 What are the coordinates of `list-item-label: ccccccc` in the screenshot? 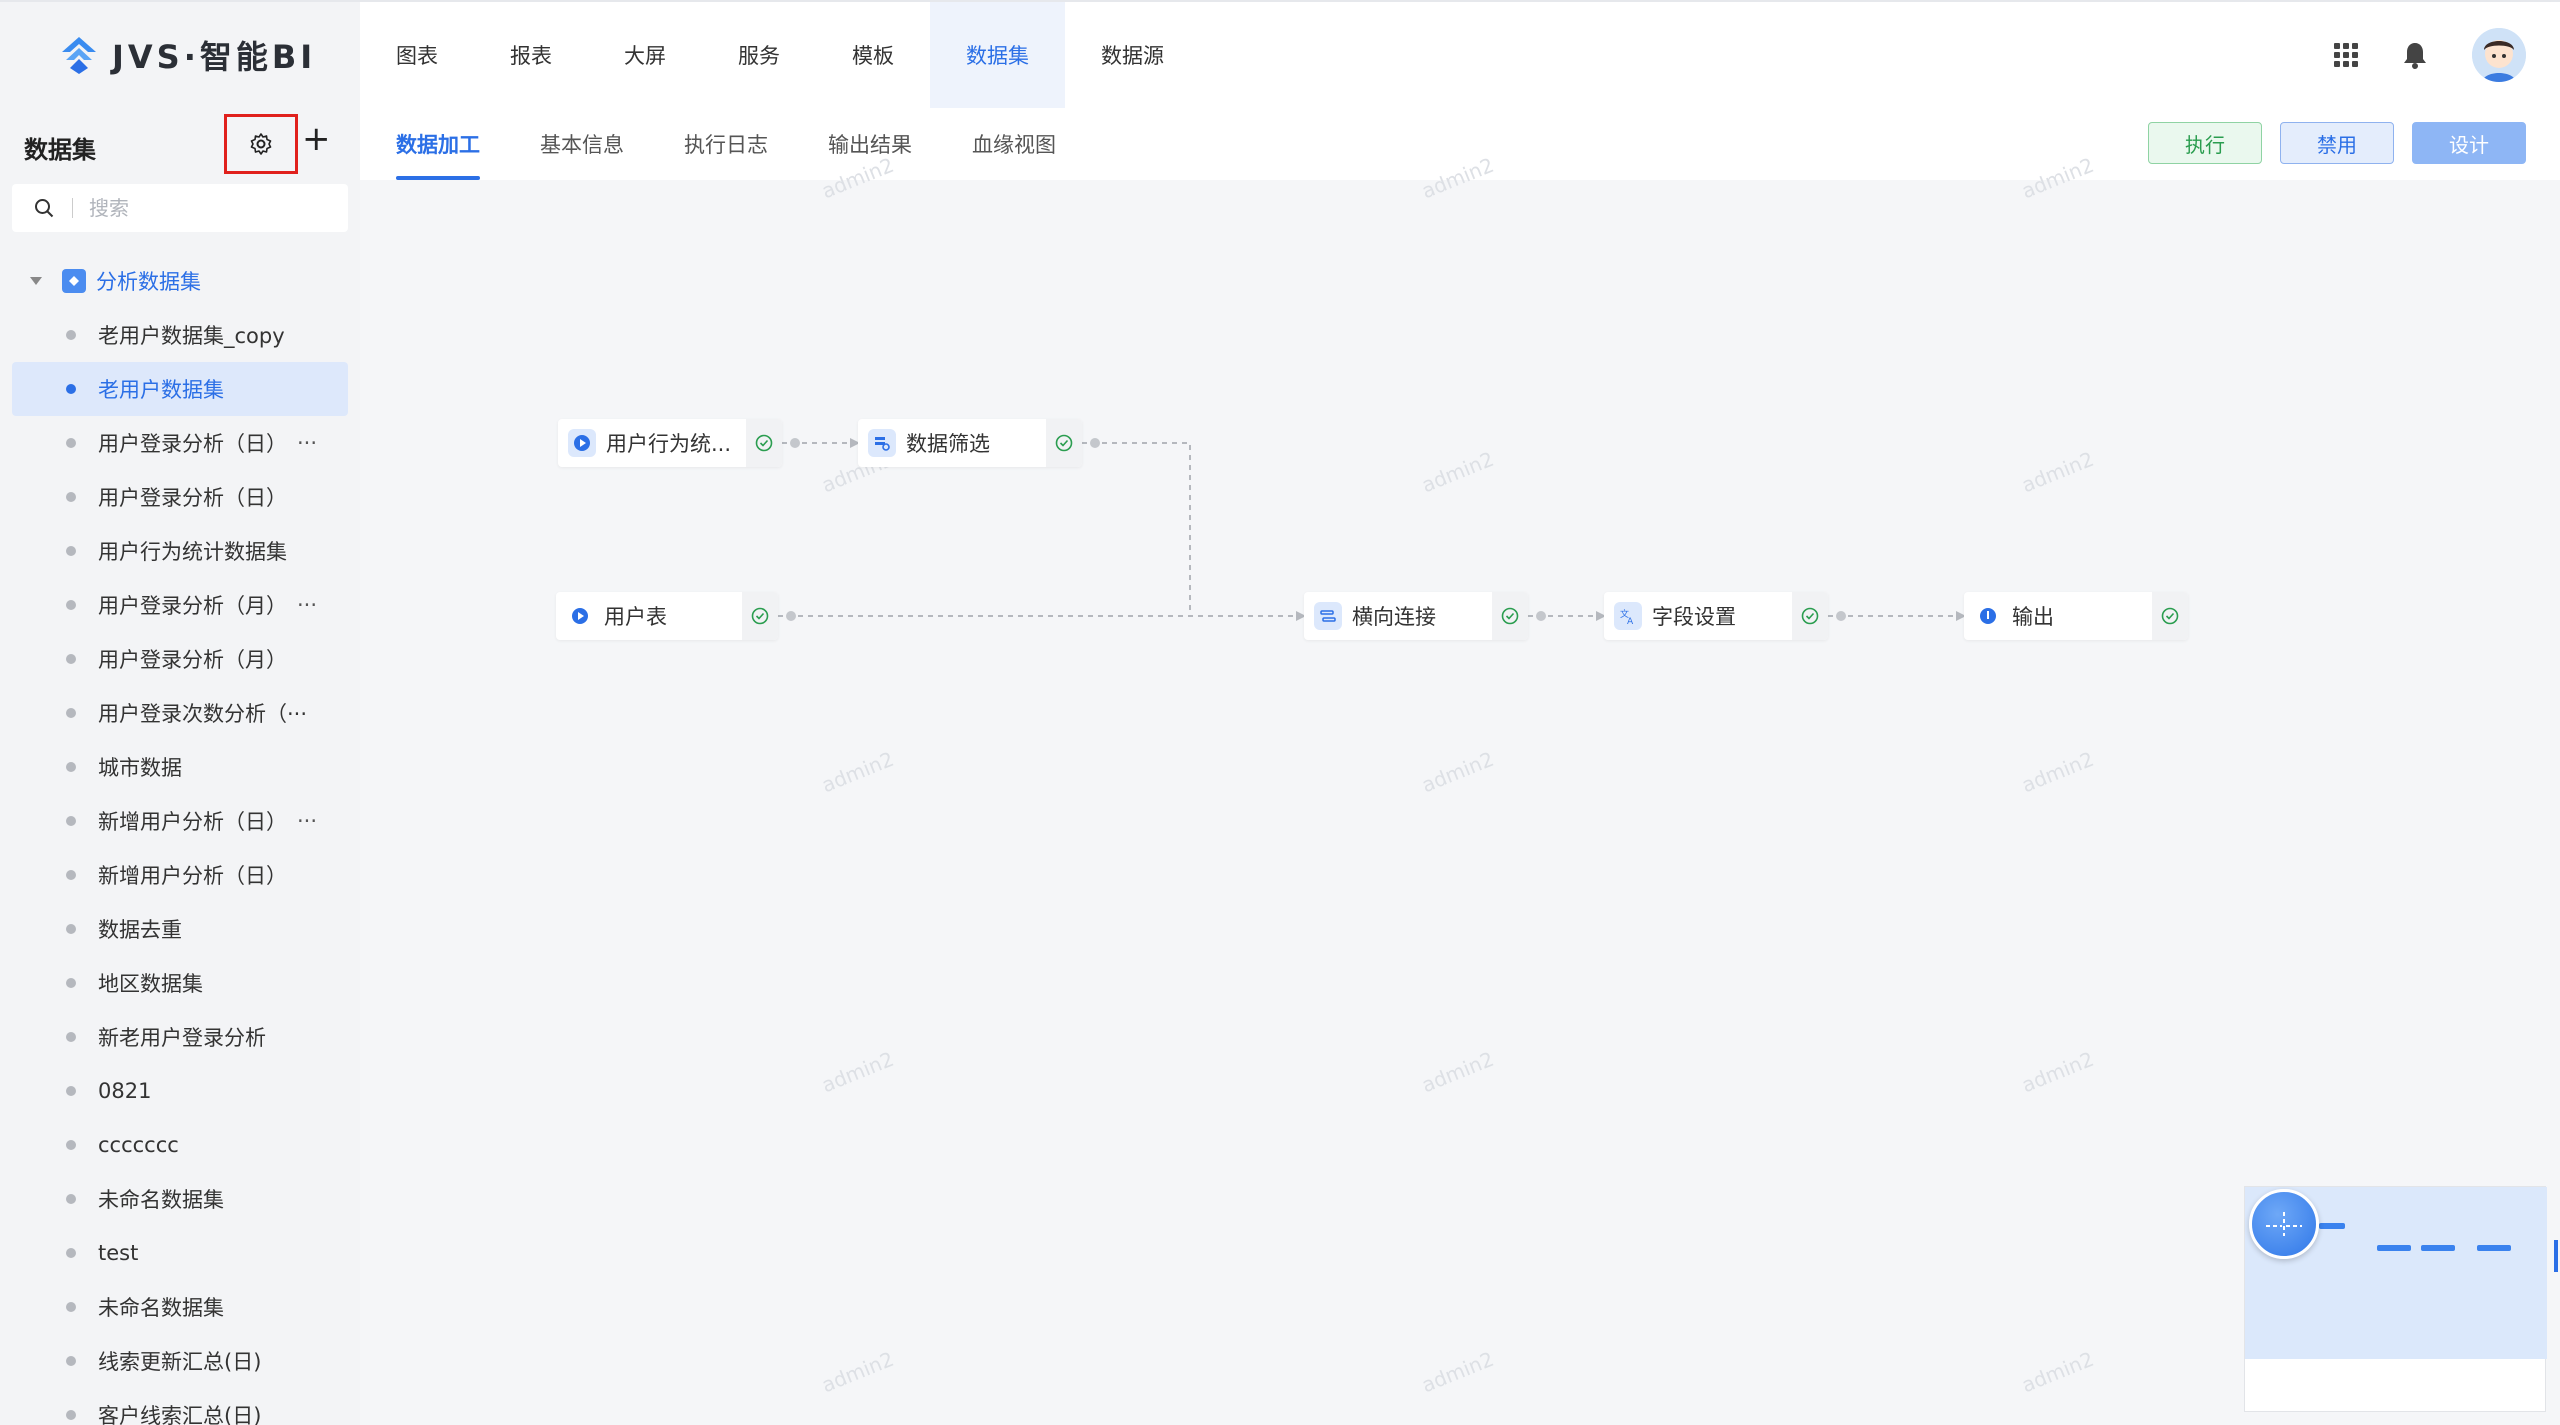 It's located at (138, 1145).